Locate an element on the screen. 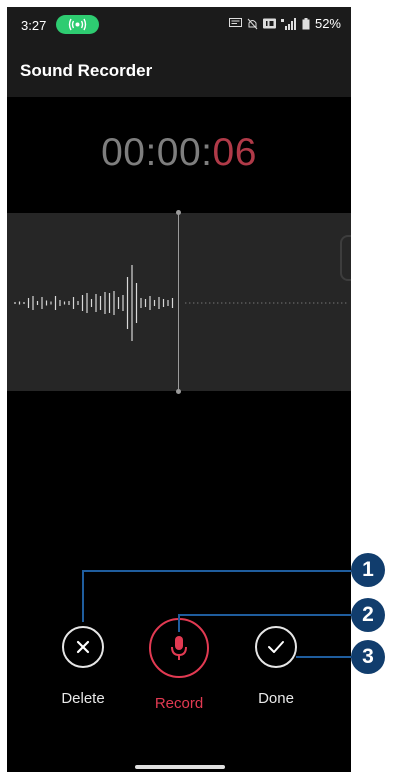 The height and width of the screenshot is (772, 409). callout-line-2-drop is located at coordinates (179, 623).